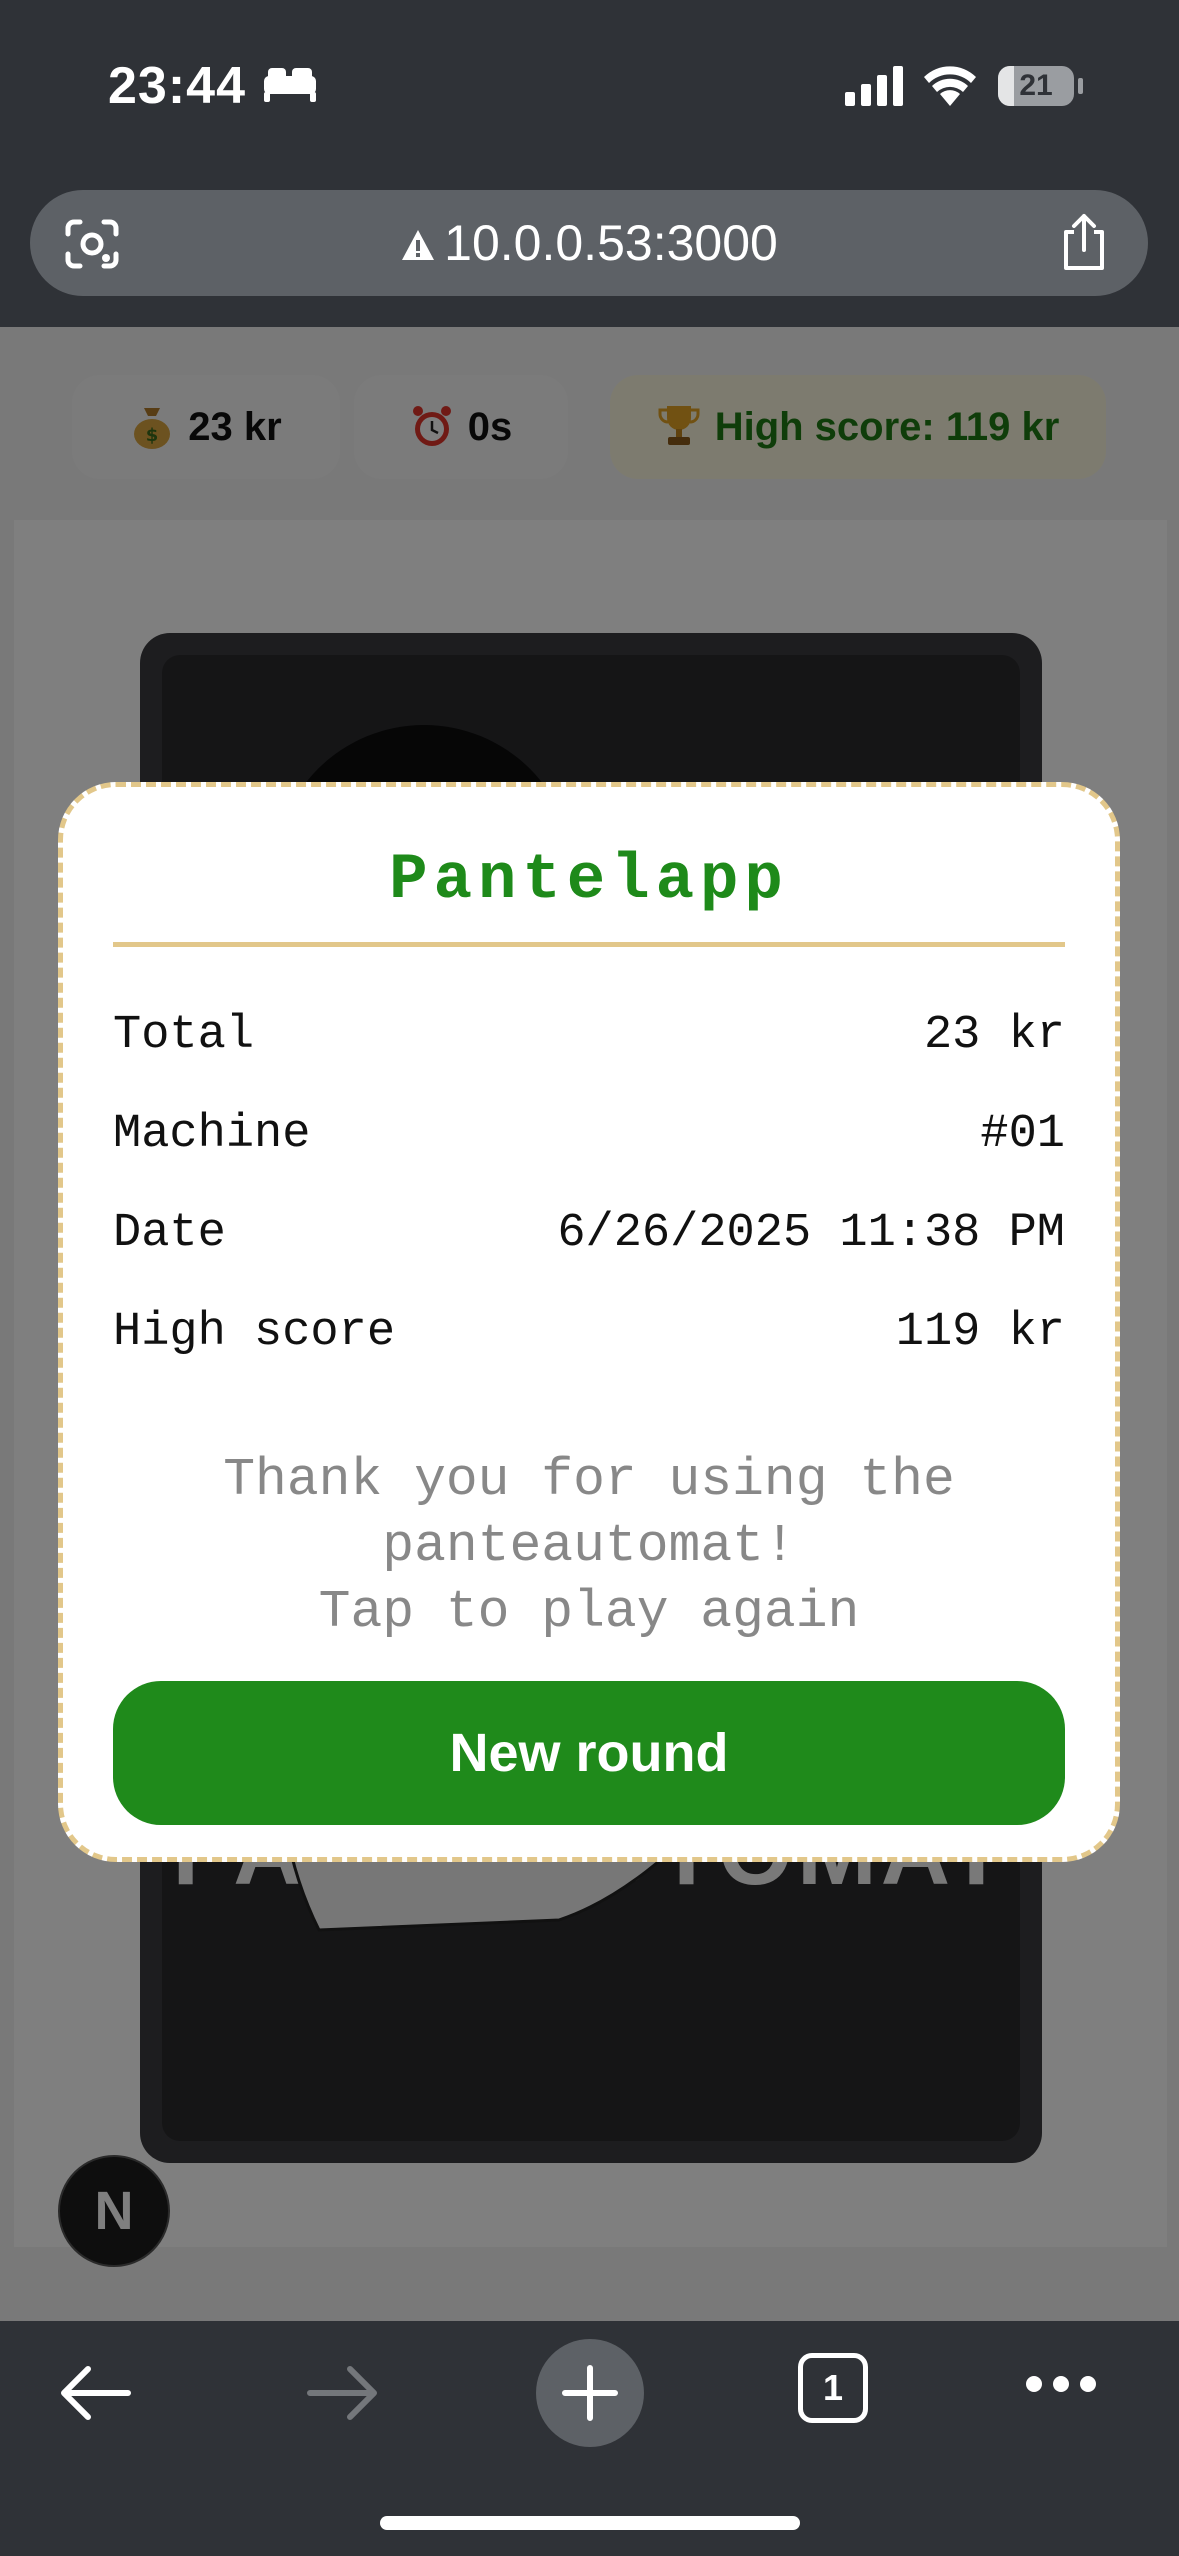  I want to click on receipt-value: #01, so click(1022, 1134).